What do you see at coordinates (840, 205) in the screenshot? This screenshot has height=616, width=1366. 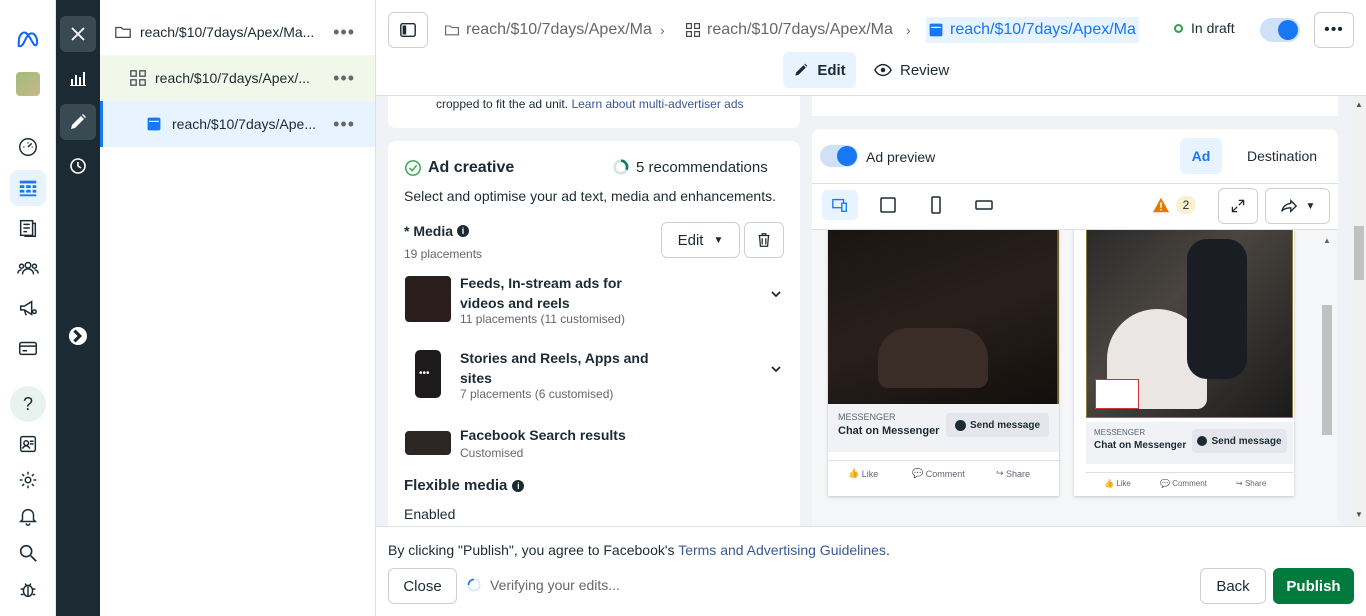 I see `desktop-mobile-view-icon` at bounding box center [840, 205].